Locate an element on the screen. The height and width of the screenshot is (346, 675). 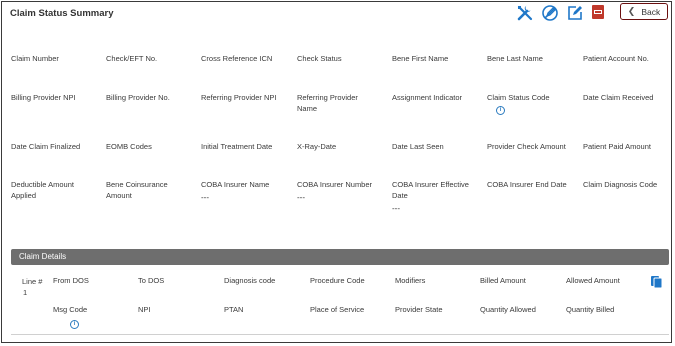
label-provider-check-amount: Provider Check Amount is located at coordinates (526, 146).